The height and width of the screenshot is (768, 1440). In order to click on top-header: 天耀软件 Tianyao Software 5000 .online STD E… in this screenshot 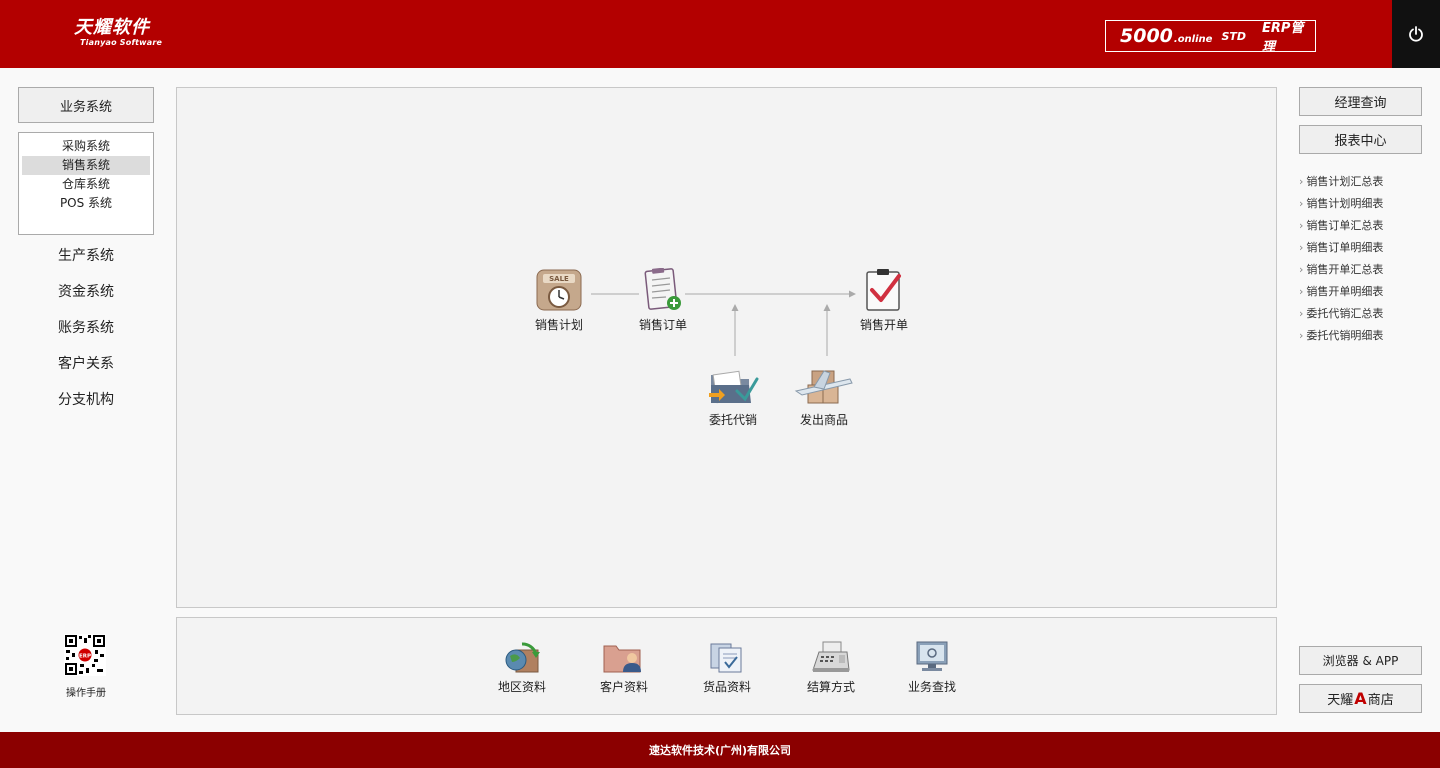, I will do `click(720, 34)`.